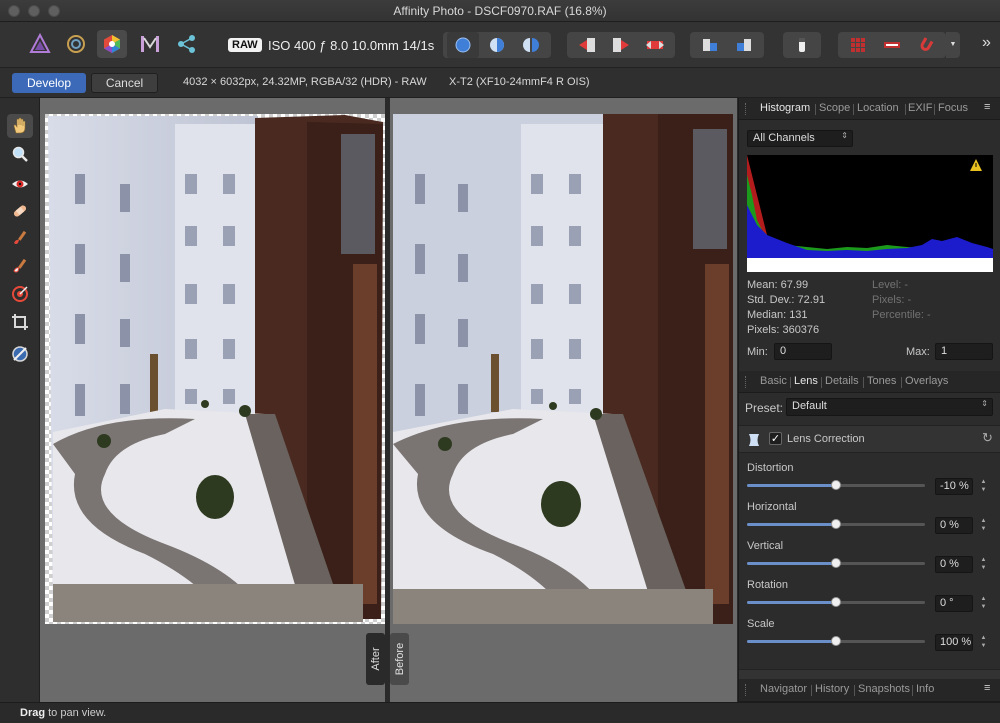 The height and width of the screenshot is (723, 1000). I want to click on slider-value-field: -10 %, so click(954, 486).